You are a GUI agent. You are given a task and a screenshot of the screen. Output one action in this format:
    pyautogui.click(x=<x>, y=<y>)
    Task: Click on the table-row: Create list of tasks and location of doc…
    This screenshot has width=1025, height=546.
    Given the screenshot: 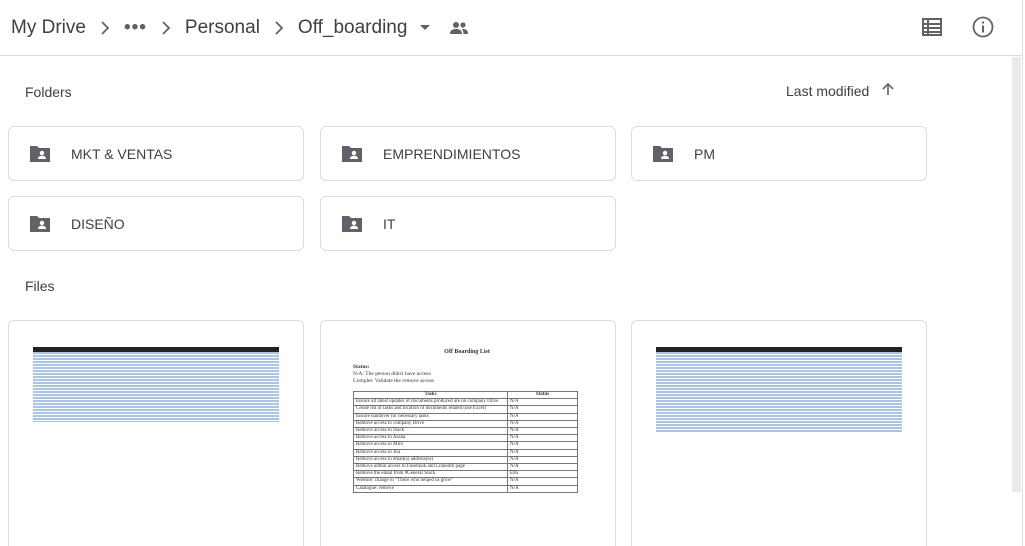 What is the action you would take?
    pyautogui.click(x=465, y=409)
    